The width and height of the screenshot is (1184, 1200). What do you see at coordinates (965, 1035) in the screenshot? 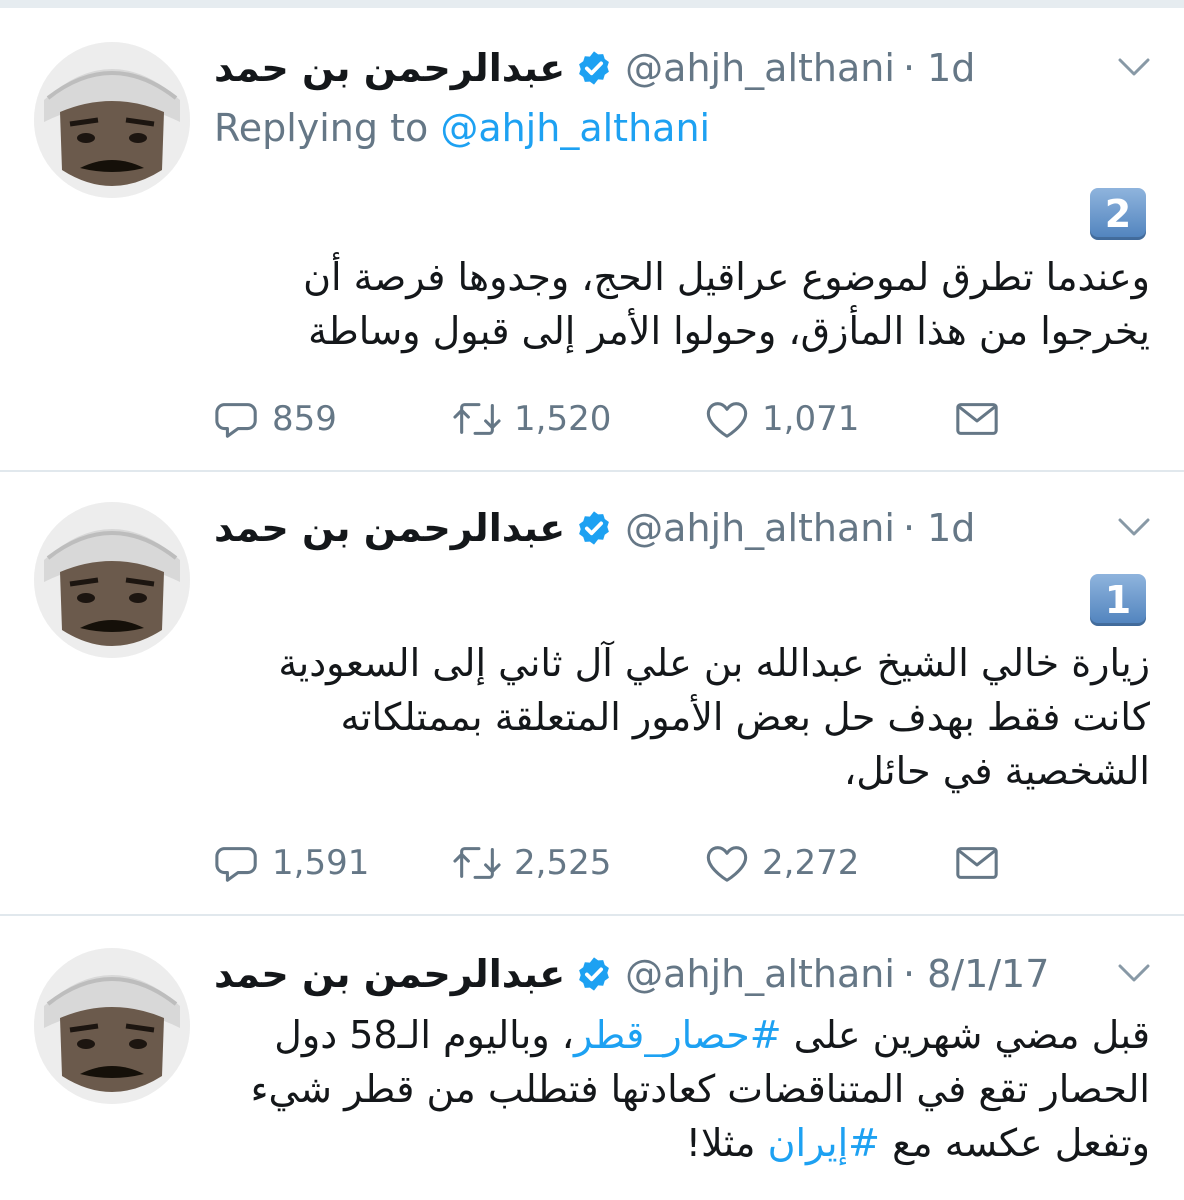
I see `text-segment: قبل مضي شهرين على` at bounding box center [965, 1035].